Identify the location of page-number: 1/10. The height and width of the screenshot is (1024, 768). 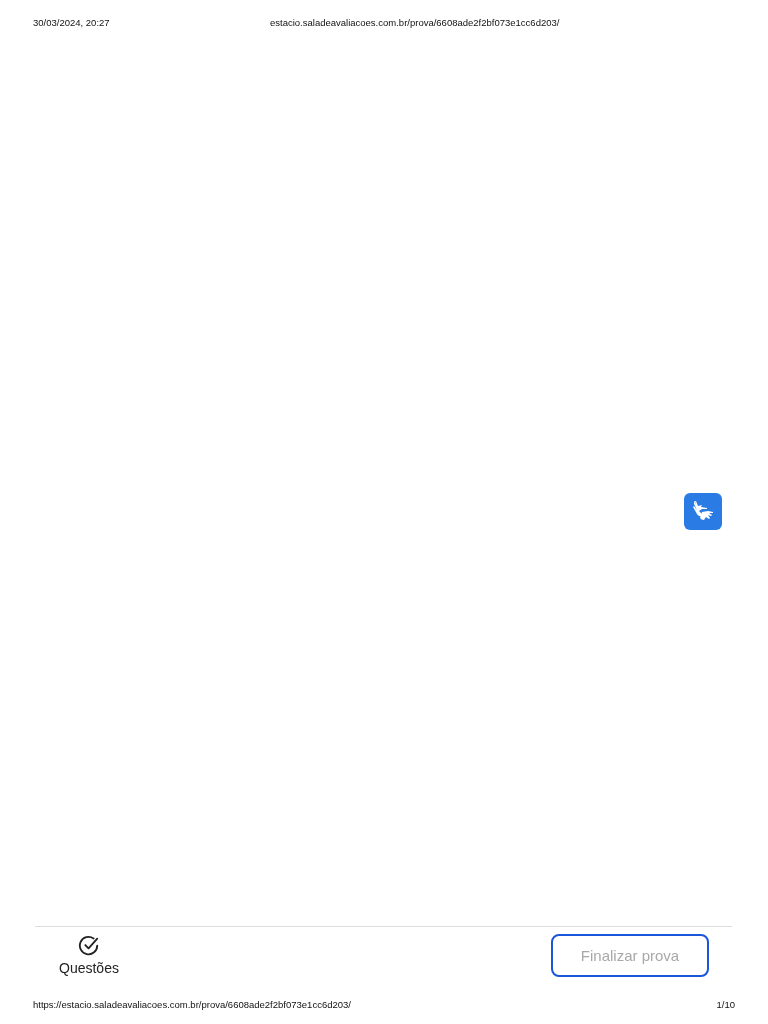
(725, 1004).